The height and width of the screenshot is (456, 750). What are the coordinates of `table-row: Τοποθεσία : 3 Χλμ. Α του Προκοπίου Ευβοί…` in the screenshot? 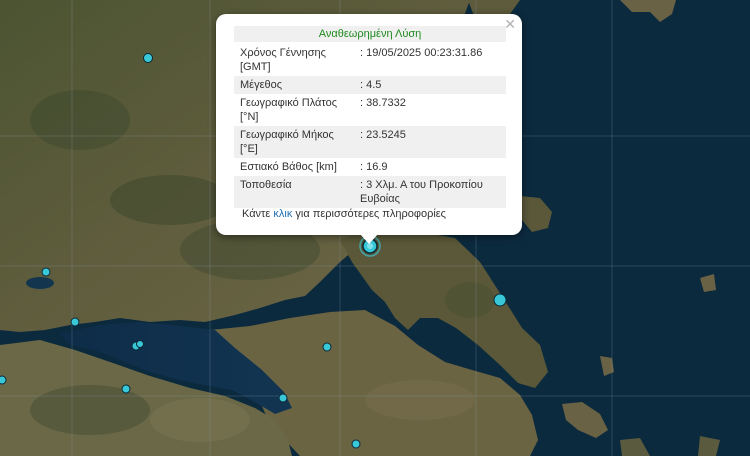 It's located at (370, 192).